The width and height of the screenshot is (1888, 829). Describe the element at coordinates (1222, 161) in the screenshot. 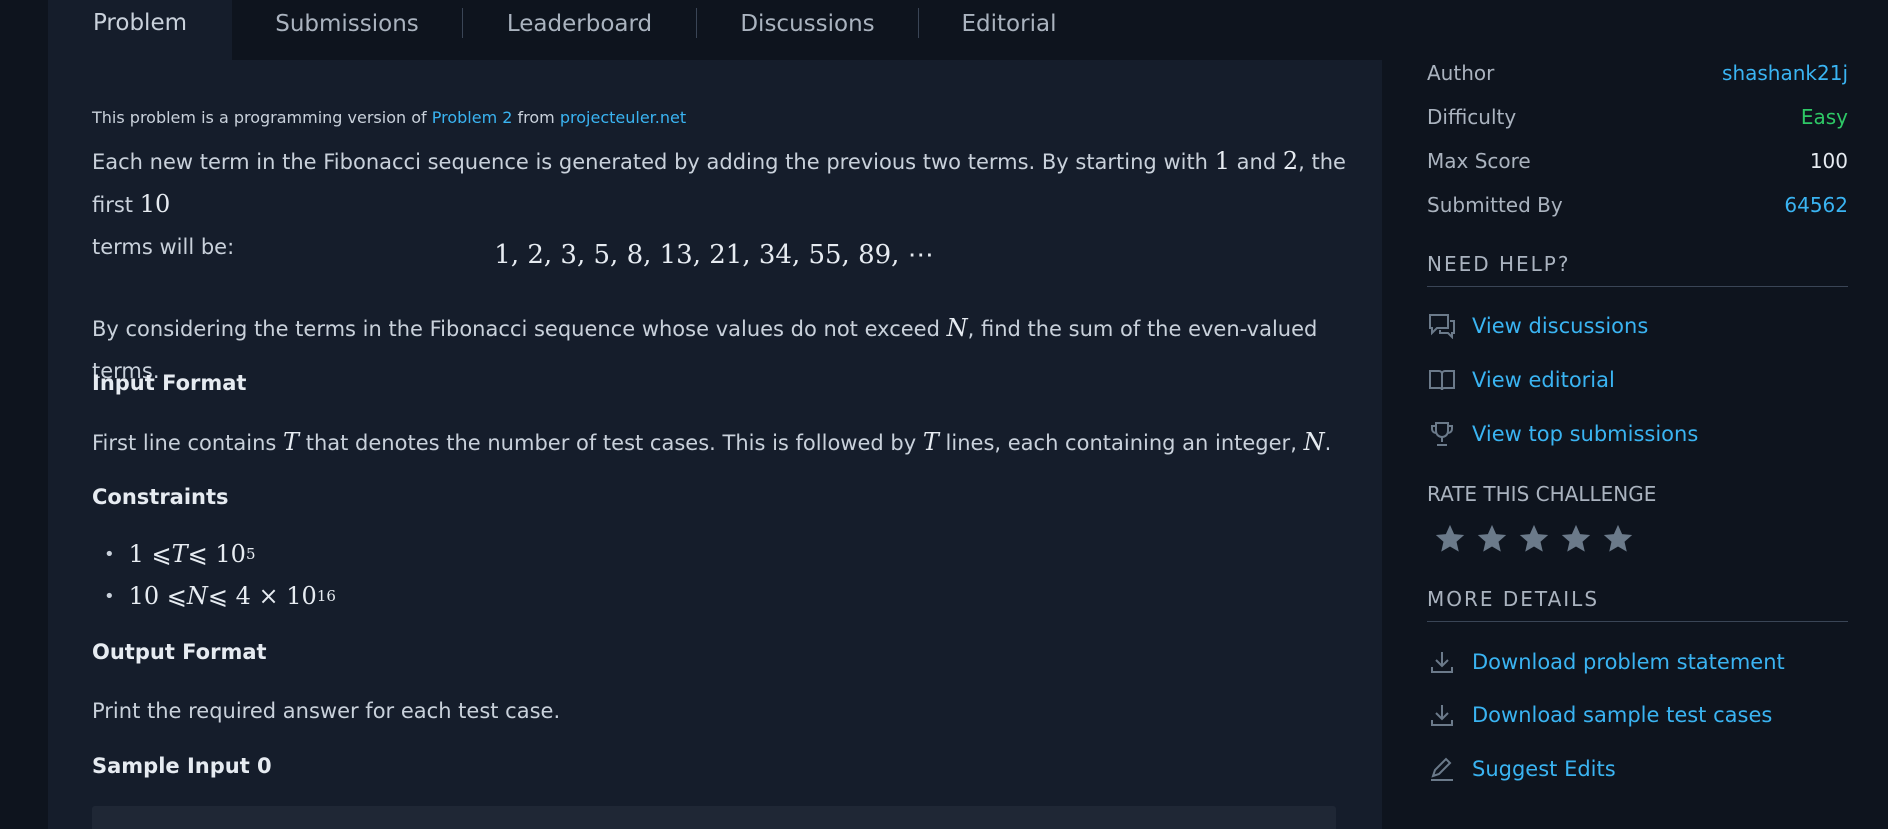

I see `math-one: 1` at that location.